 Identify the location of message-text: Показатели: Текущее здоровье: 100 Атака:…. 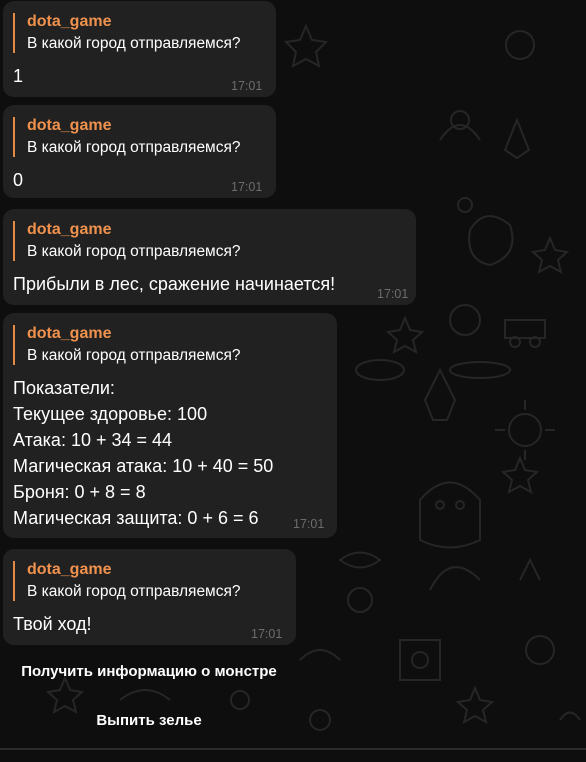
(143, 453).